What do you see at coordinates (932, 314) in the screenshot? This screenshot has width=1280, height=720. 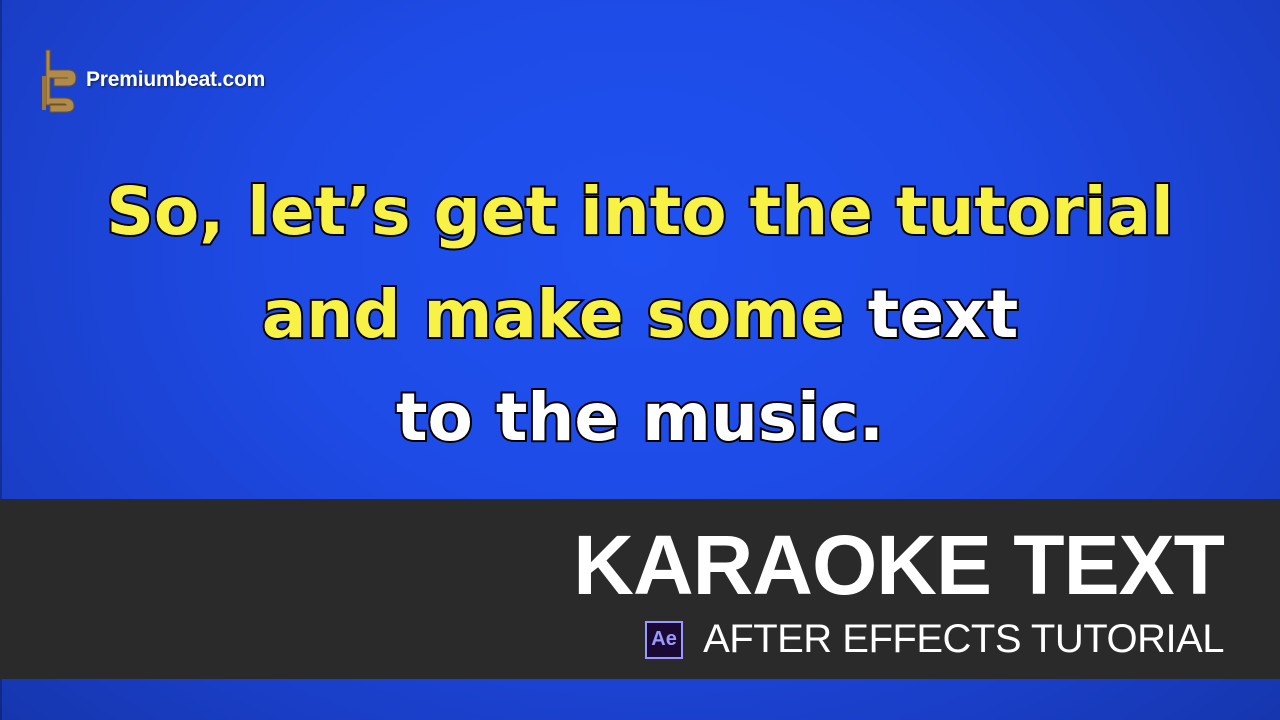 I see `lyric-unsung-text: text` at bounding box center [932, 314].